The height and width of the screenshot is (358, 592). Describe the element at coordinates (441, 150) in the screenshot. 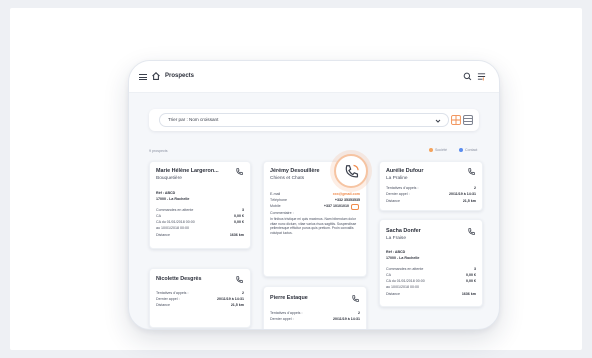

I see `legend-label: Société` at that location.